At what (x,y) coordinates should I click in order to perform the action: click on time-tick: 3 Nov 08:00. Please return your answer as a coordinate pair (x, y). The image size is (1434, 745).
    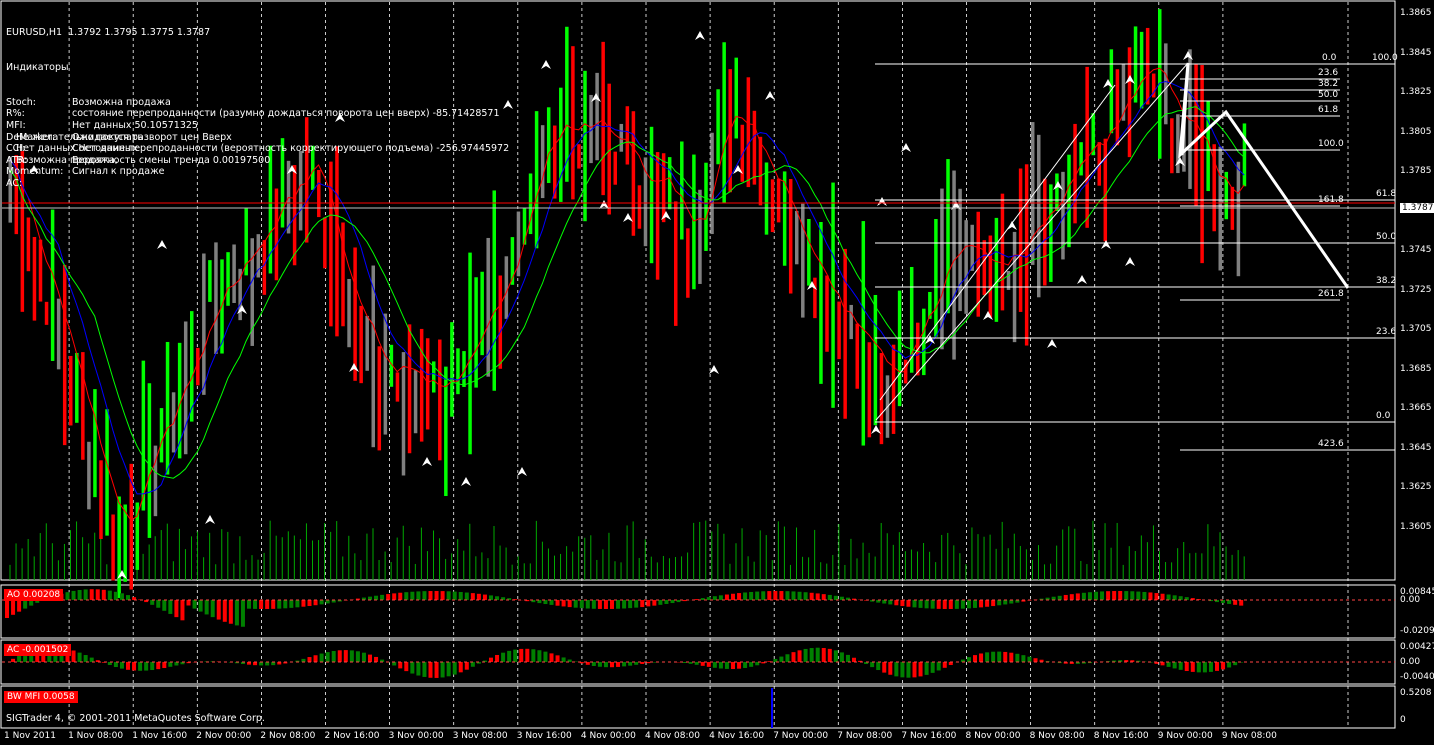
    Looking at the image, I should click on (480, 736).